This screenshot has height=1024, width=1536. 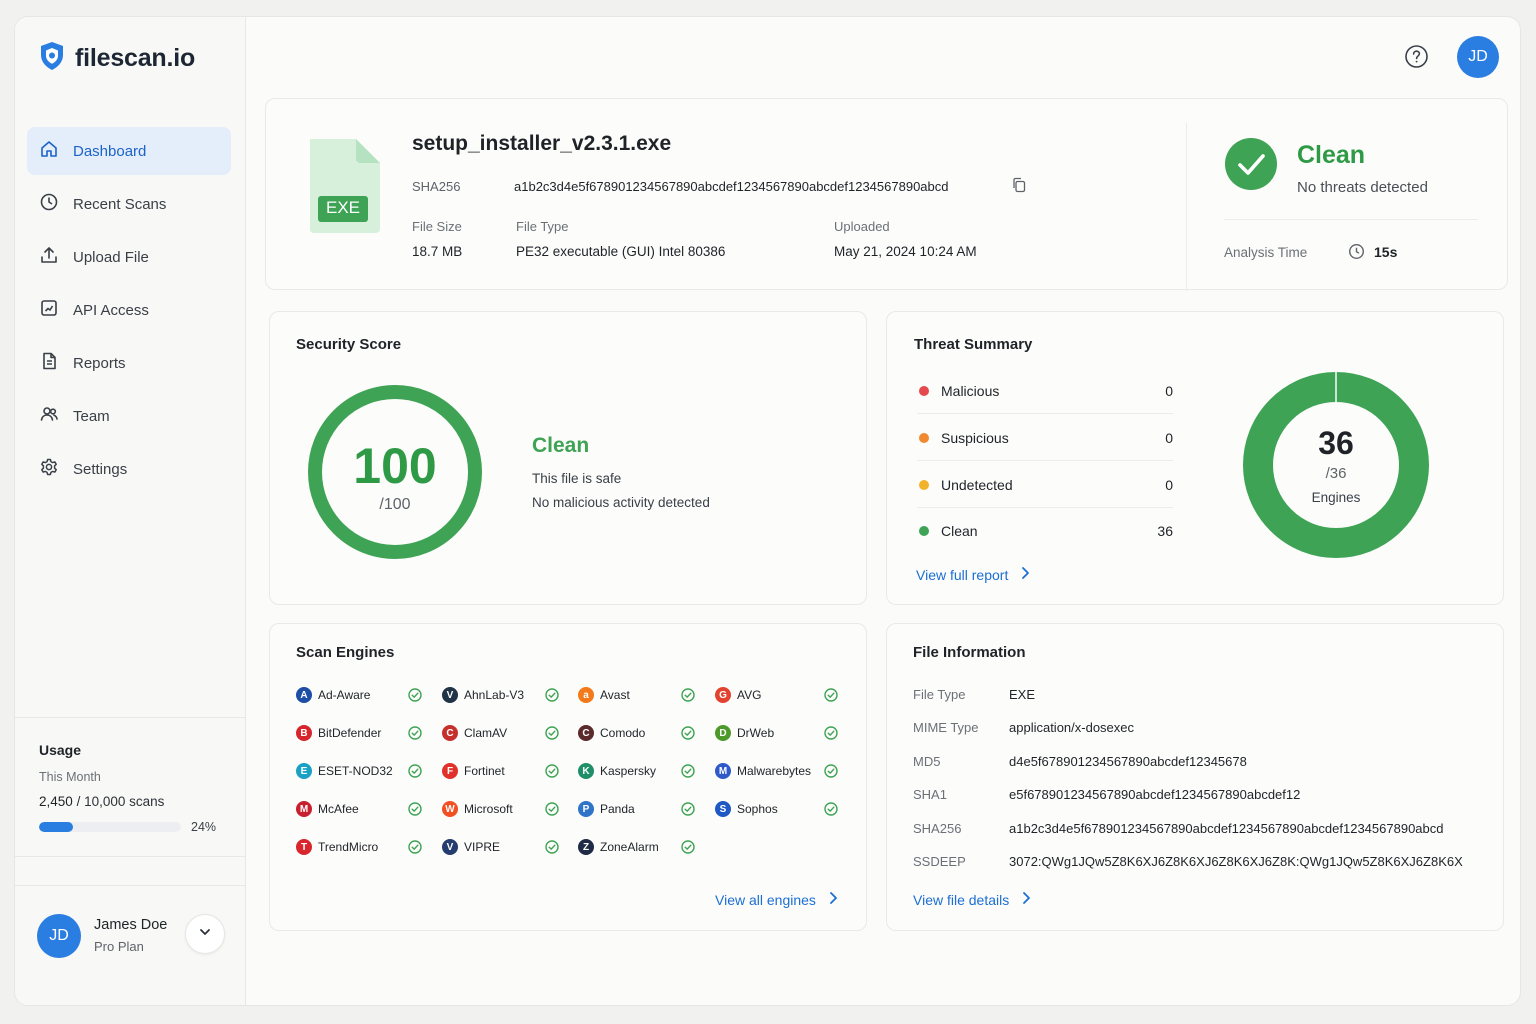 I want to click on chevron-right-icon, so click(x=1026, y=899).